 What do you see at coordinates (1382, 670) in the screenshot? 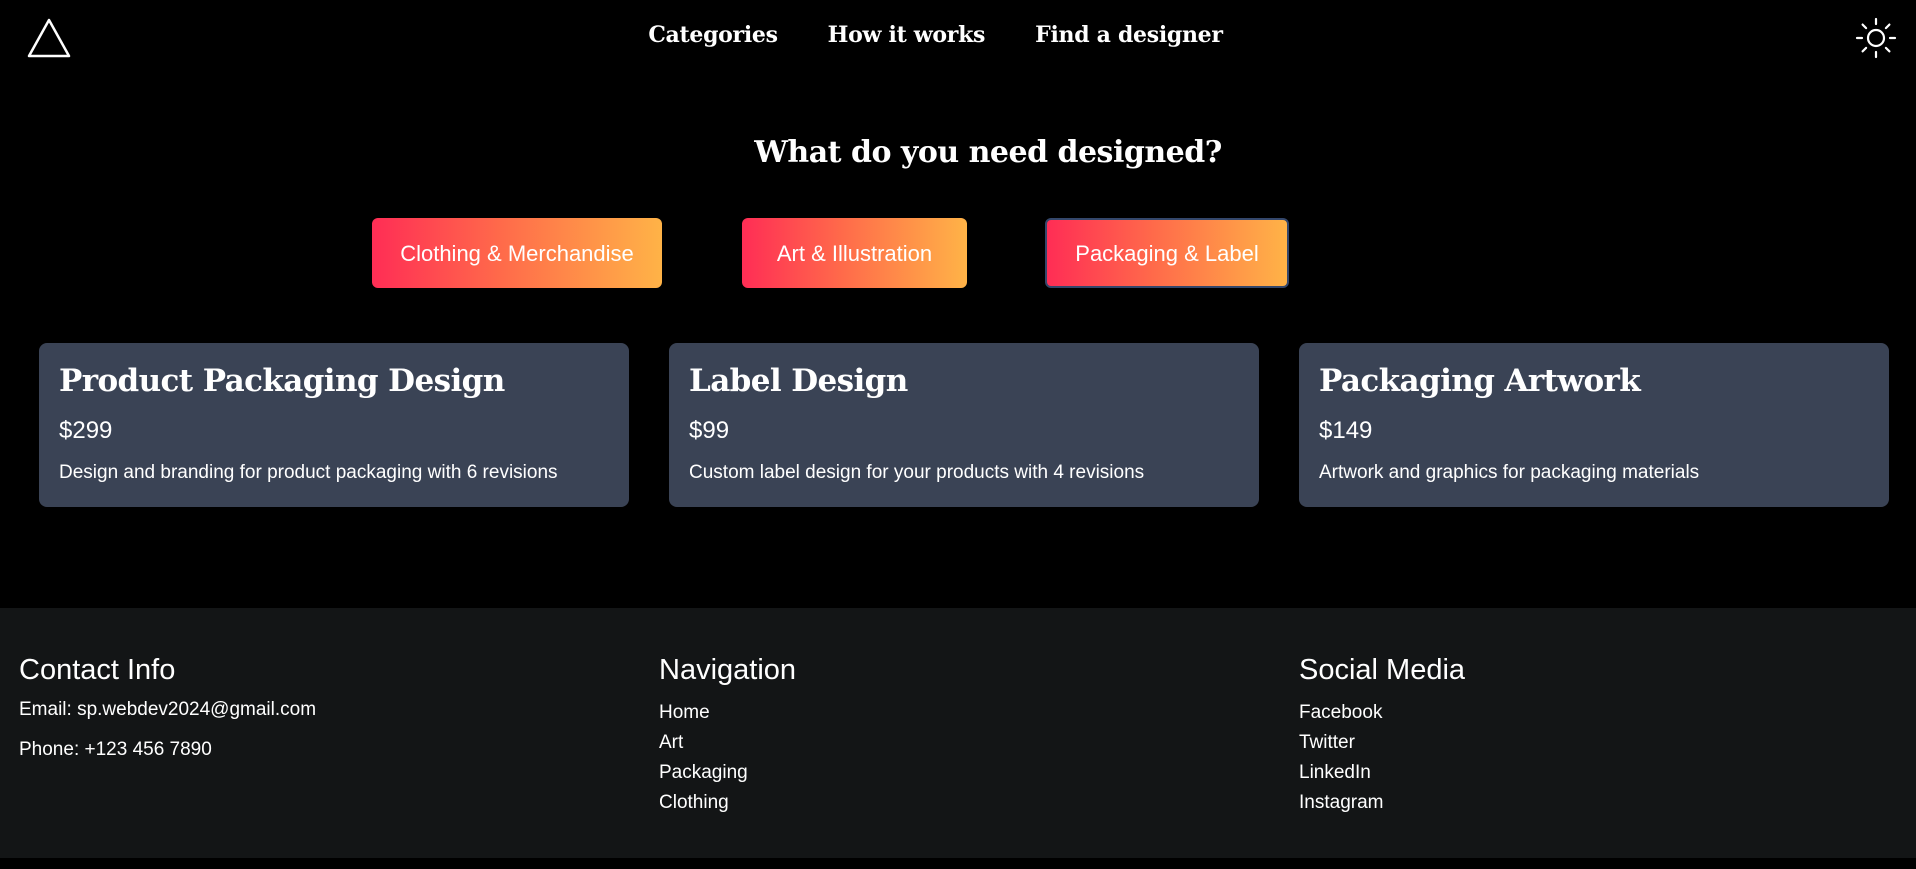
I see `footer-heading-social: Social Media` at bounding box center [1382, 670].